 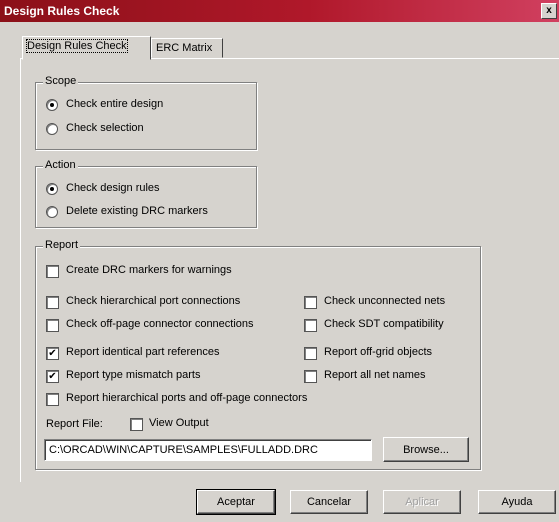 What do you see at coordinates (279, 11) in the screenshot?
I see `title-bar: Design Rules Check x` at bounding box center [279, 11].